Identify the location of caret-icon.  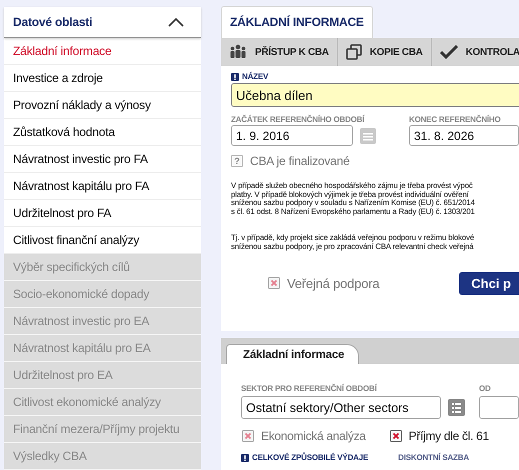
(176, 22).